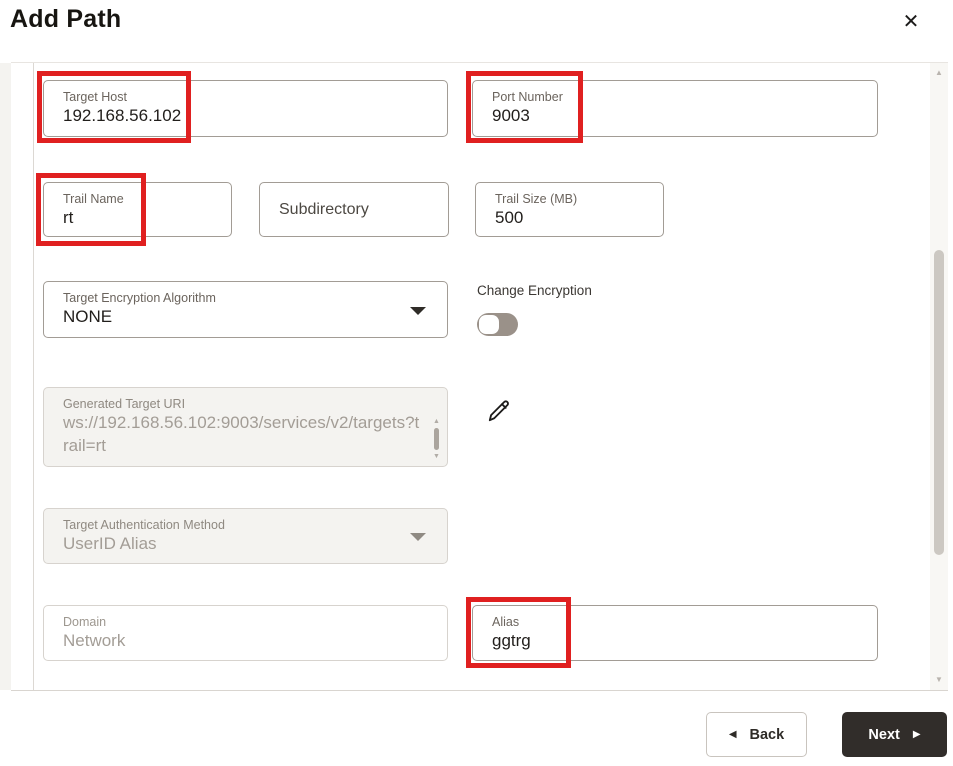  I want to click on scrollbar-thumb, so click(939, 402).